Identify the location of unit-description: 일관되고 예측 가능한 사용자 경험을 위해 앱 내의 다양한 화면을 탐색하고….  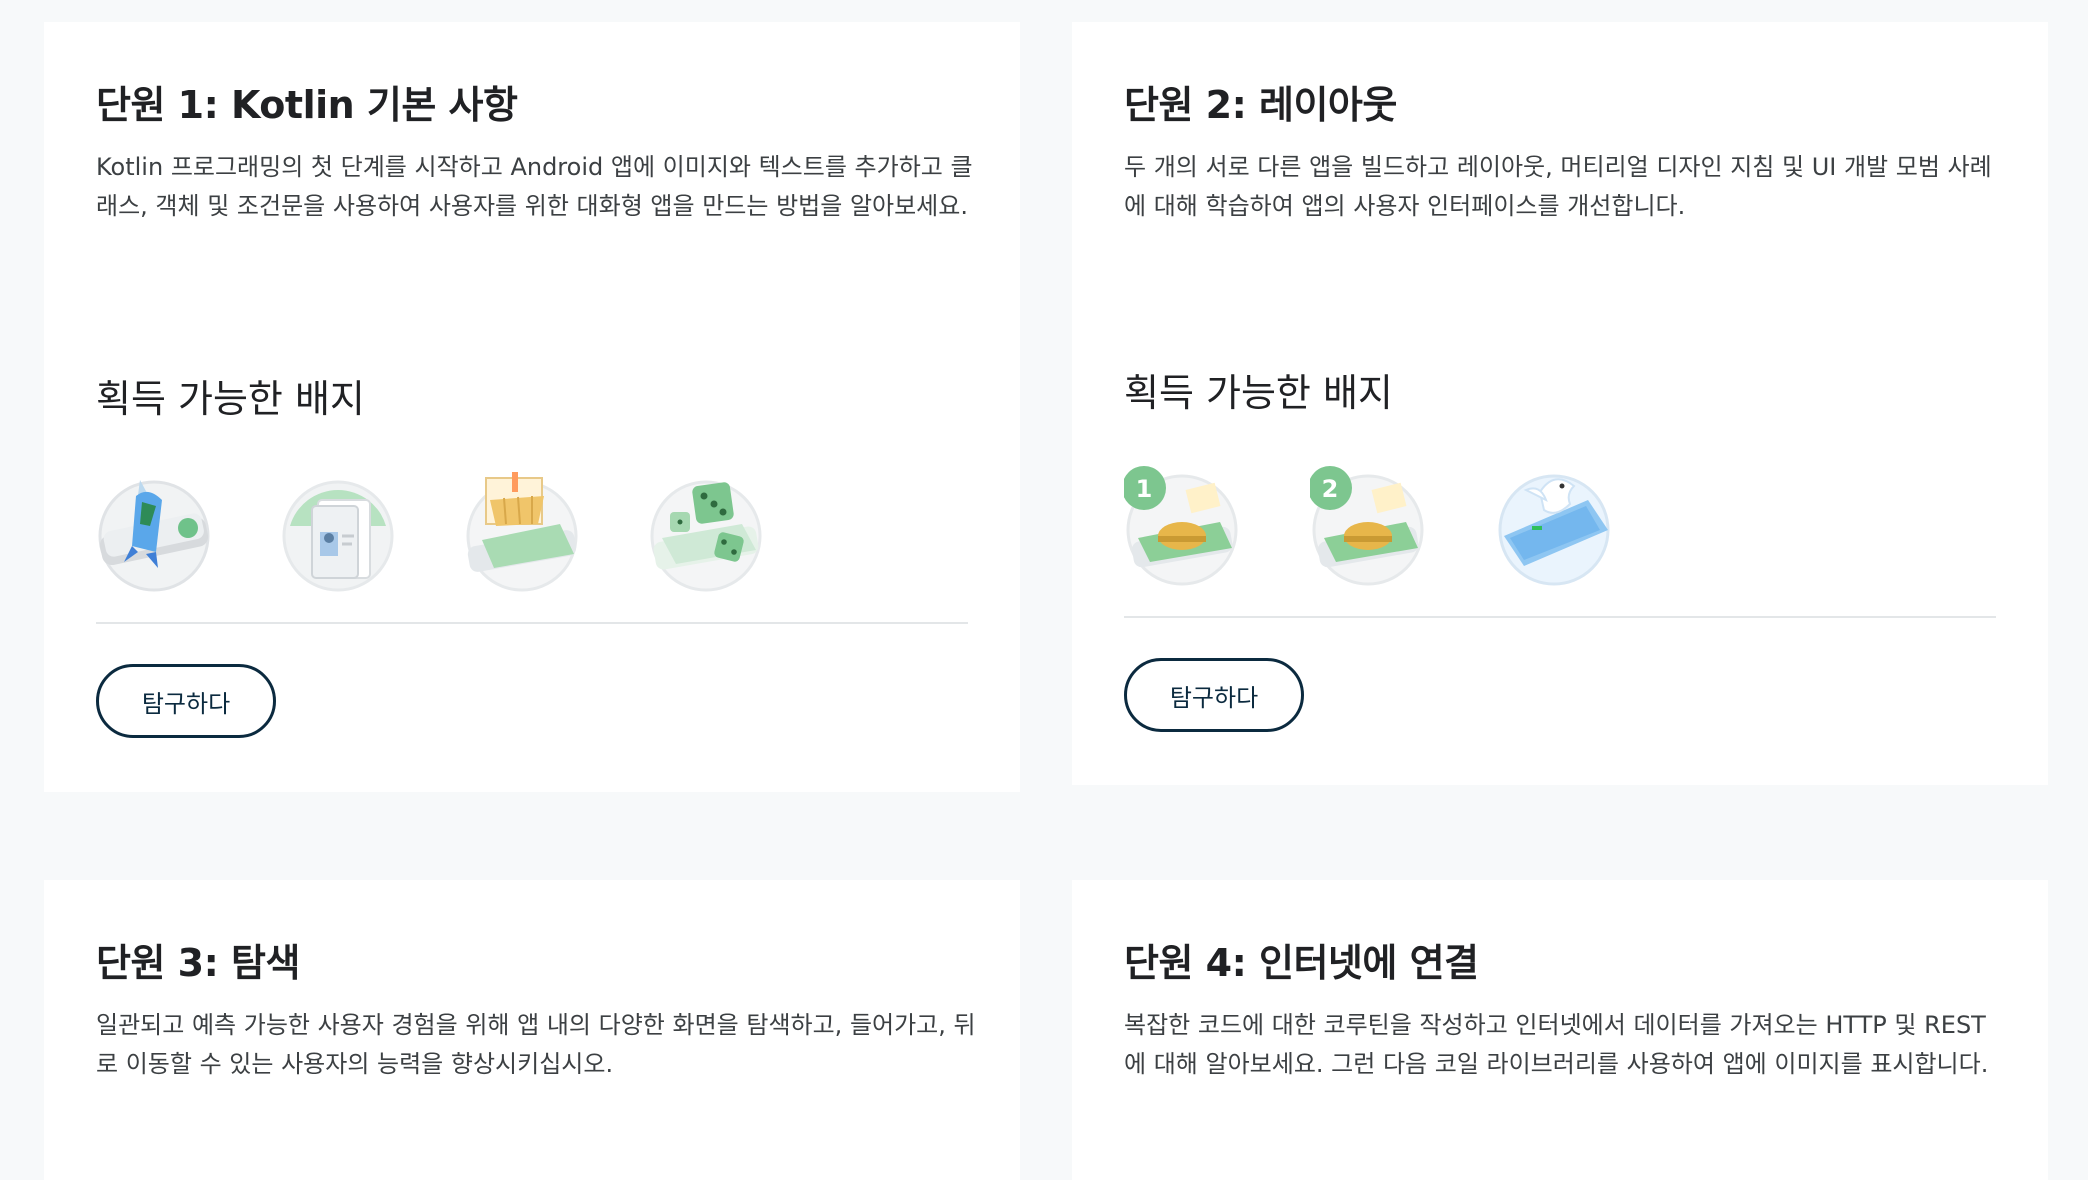
(536, 1044).